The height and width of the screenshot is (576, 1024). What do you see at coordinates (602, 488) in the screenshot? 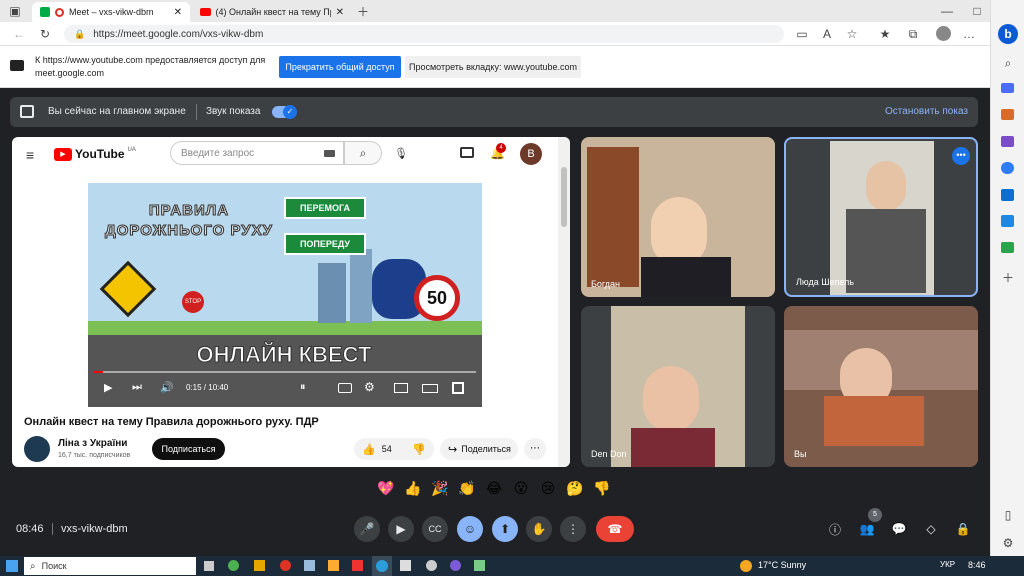
I see `reaction-thumbs-down-icon: 👎` at bounding box center [602, 488].